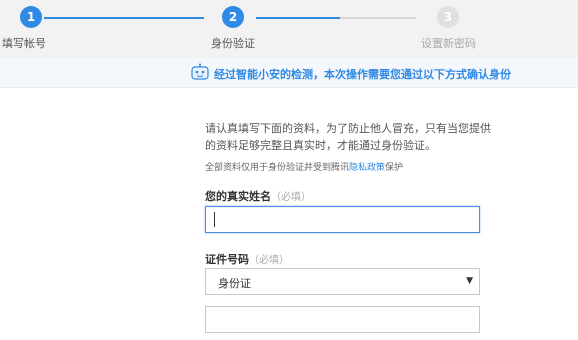 This screenshot has height=340, width=578. I want to click on text-caret, so click(214, 219).